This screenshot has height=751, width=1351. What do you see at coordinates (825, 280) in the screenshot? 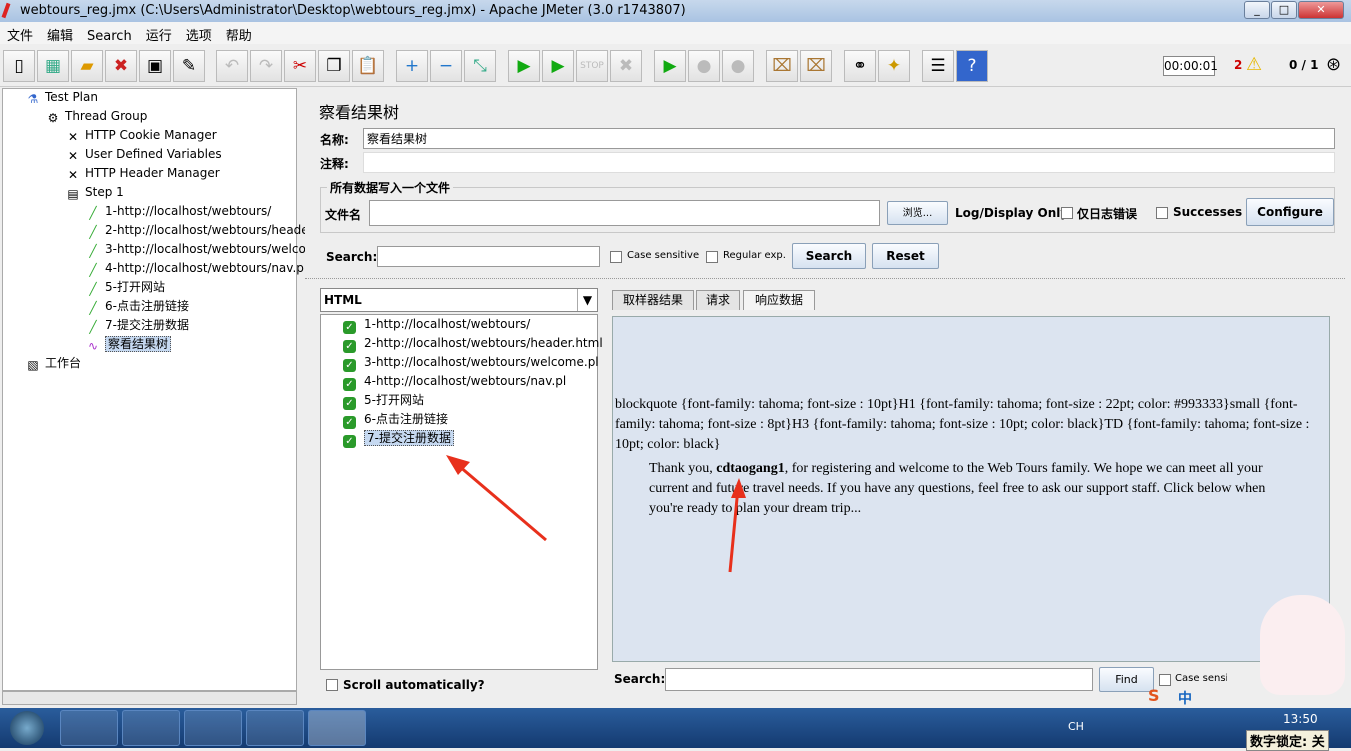
I see `split-divider` at bounding box center [825, 280].